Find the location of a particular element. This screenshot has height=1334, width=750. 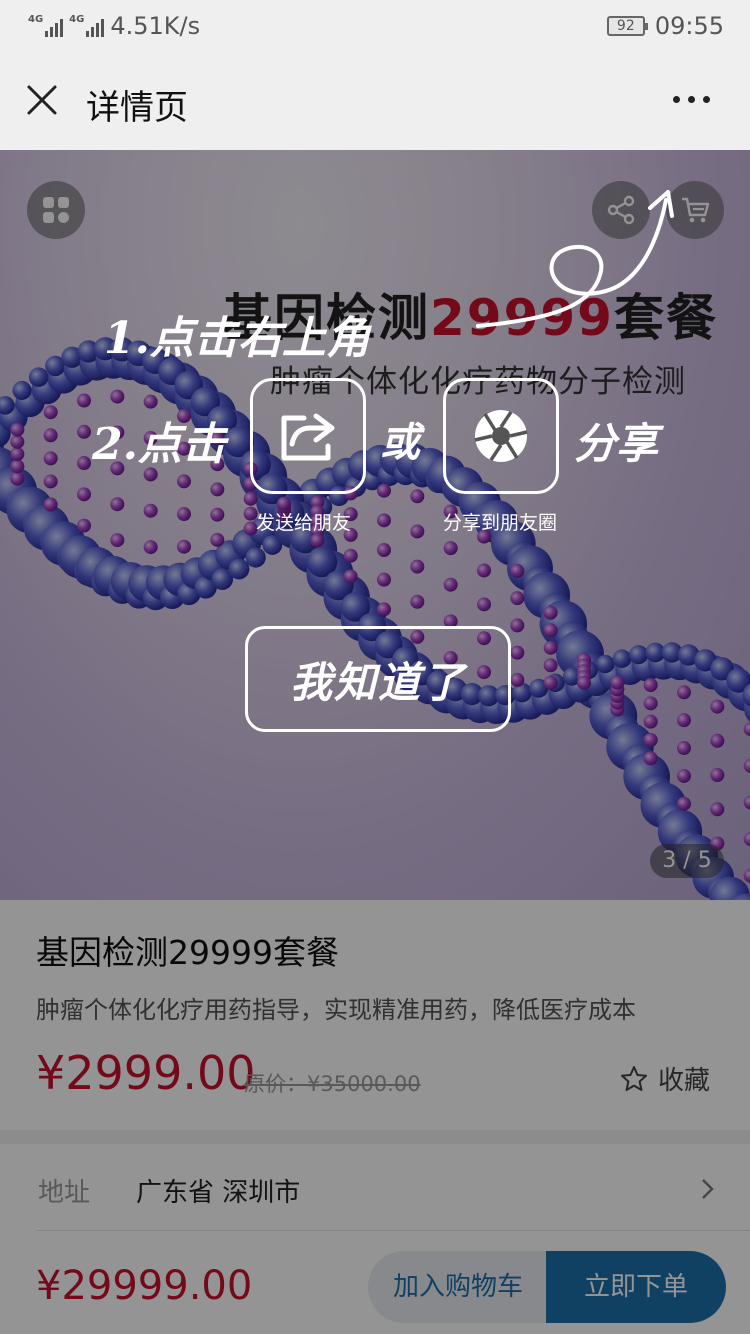

status-left: 4G 4G 4.51K/s is located at coordinates (114, 26).